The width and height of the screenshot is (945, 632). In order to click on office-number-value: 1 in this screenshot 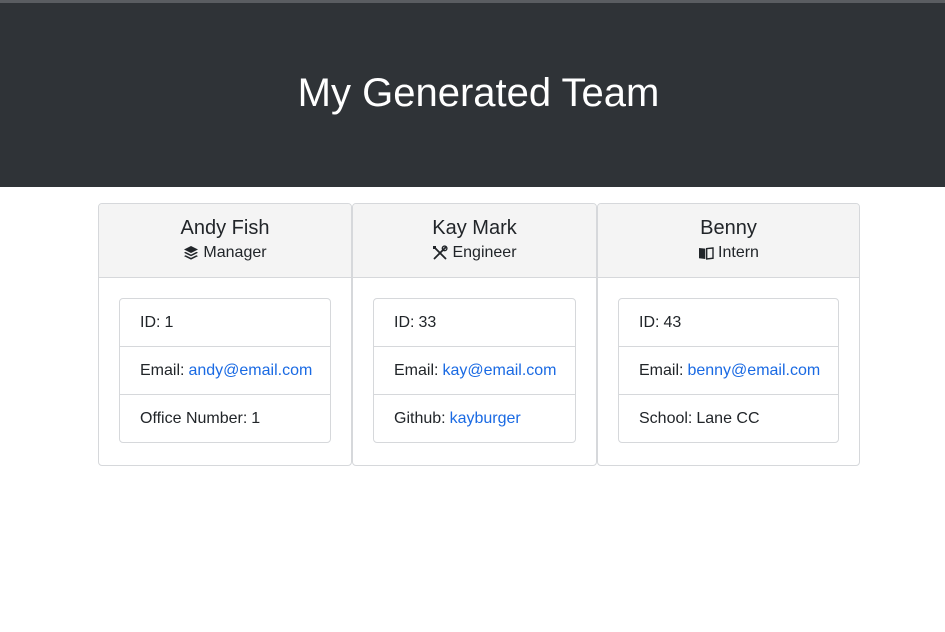, I will do `click(256, 418)`.